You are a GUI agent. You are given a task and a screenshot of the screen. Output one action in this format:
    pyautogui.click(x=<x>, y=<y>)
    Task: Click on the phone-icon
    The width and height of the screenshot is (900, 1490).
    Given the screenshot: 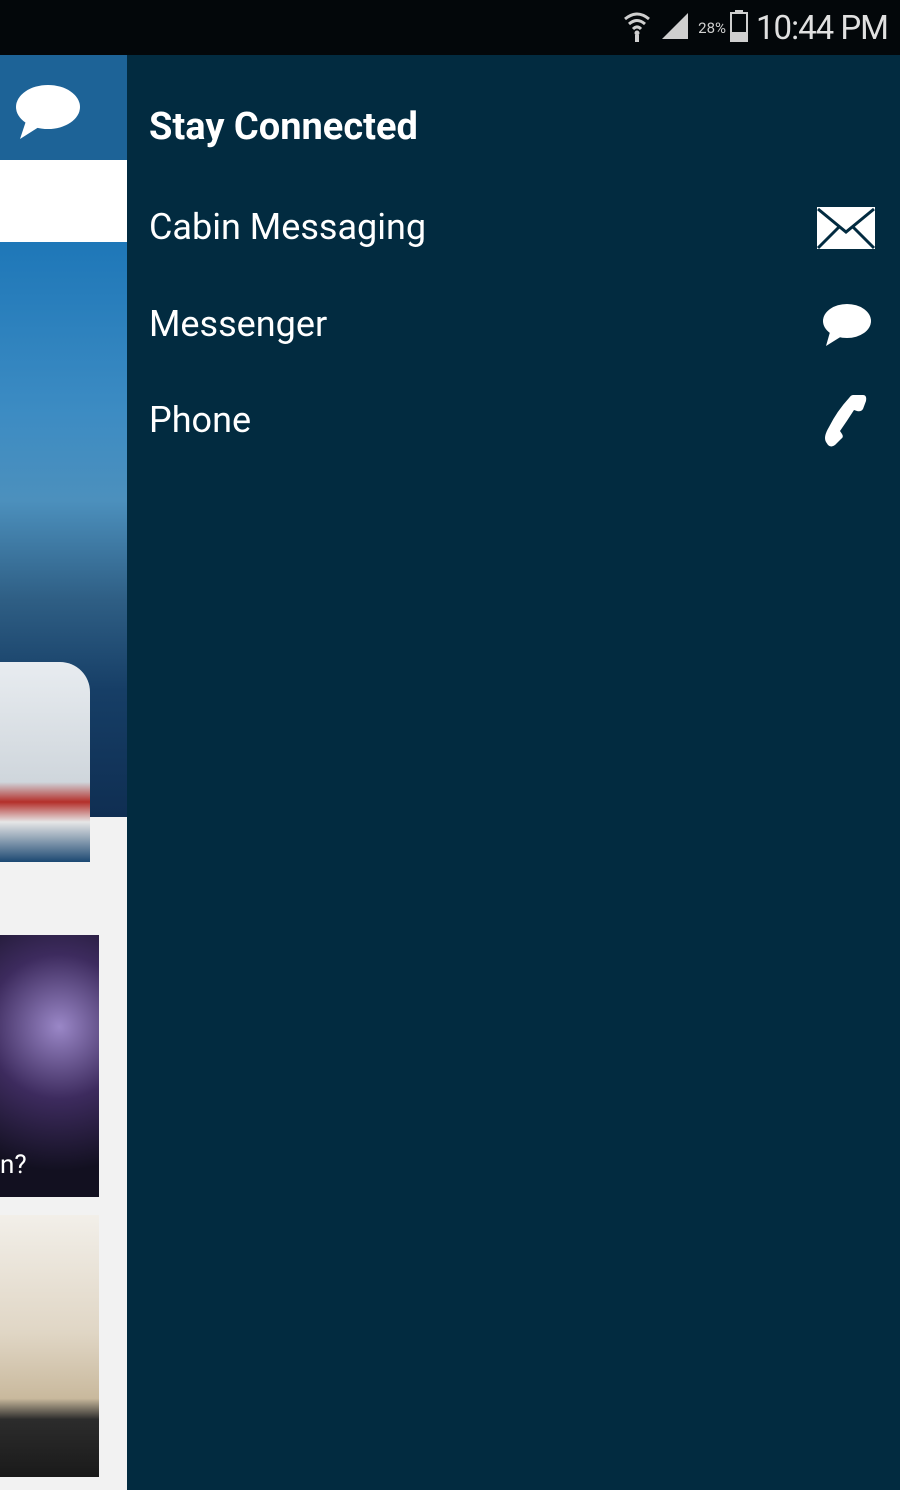 What is the action you would take?
    pyautogui.click(x=846, y=421)
    